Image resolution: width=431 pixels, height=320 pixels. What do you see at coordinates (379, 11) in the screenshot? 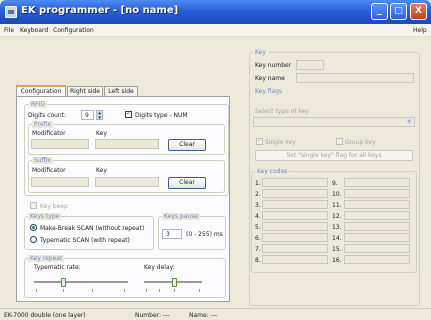
I see `minimize-button: _` at bounding box center [379, 11].